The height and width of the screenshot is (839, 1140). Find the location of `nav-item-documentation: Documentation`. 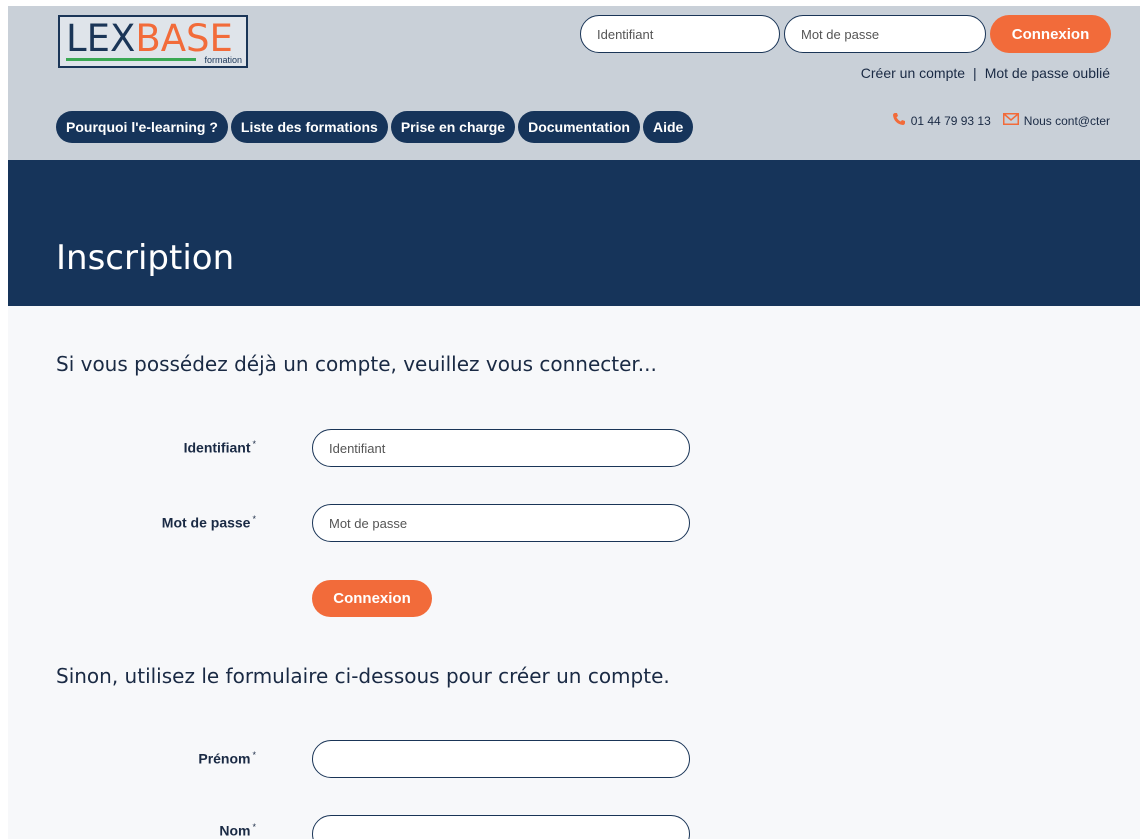

nav-item-documentation: Documentation is located at coordinates (579, 127).